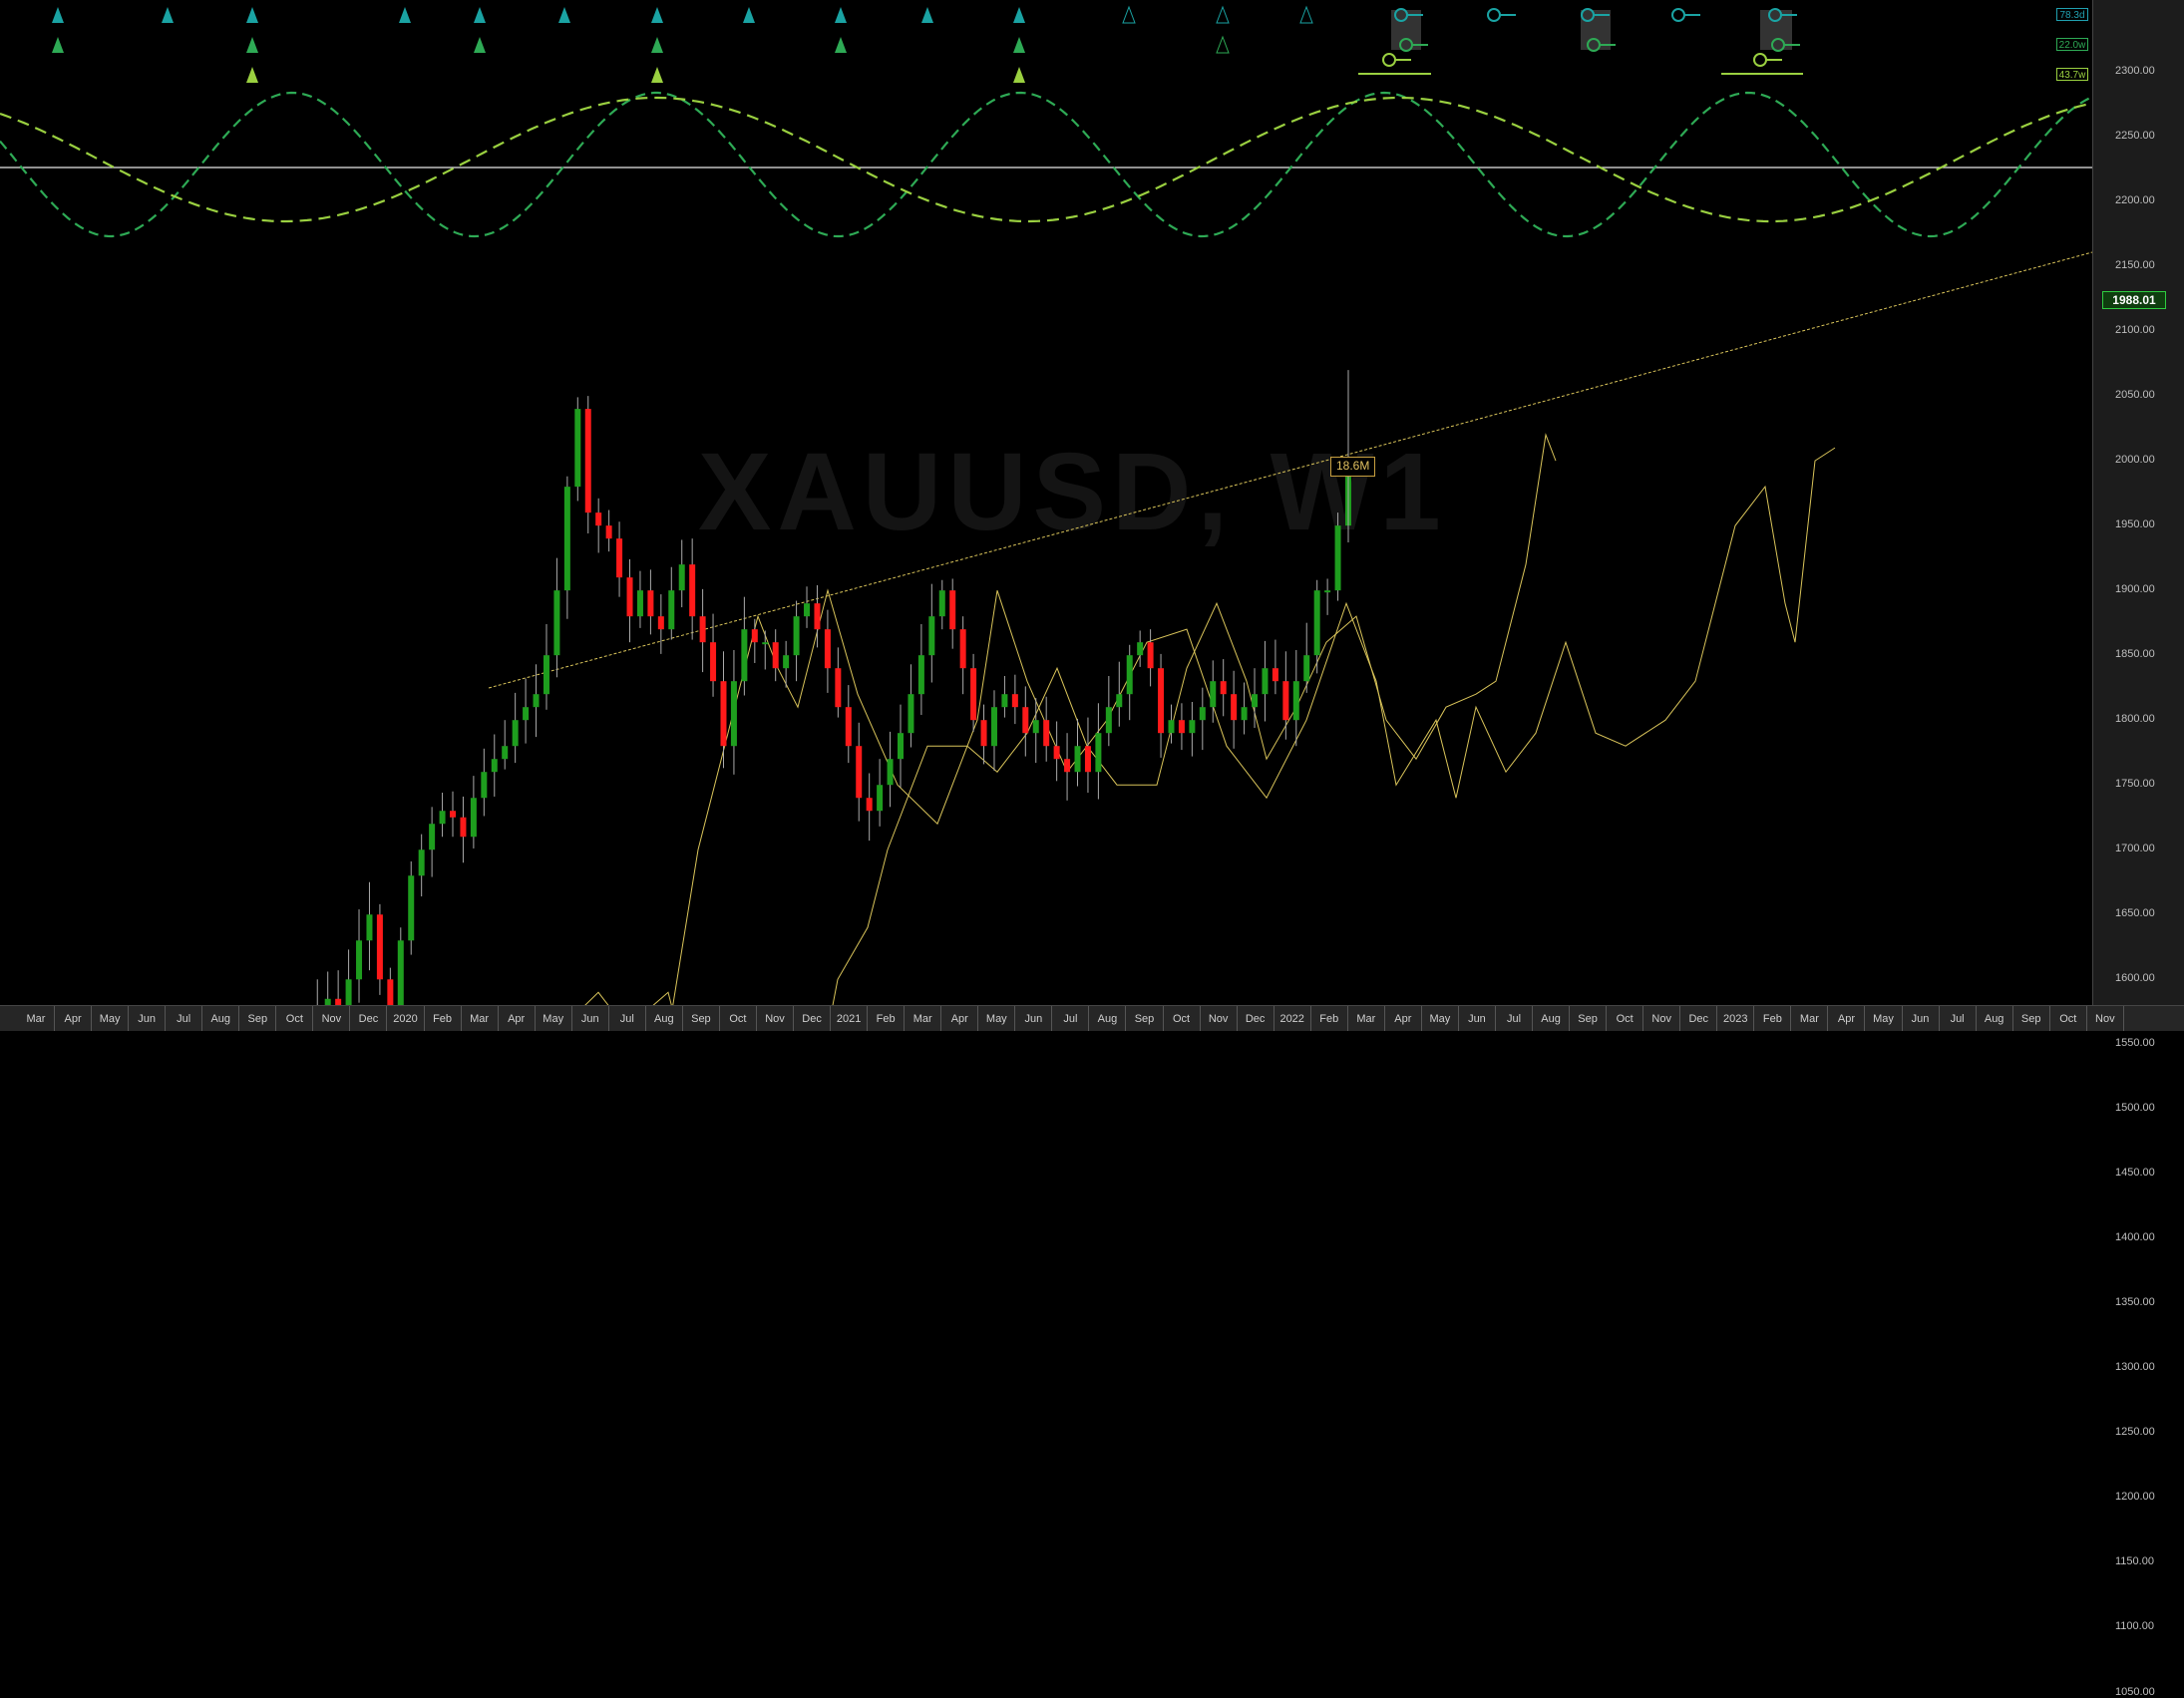 The image size is (2184, 1698). What do you see at coordinates (1588, 1019) in the screenshot?
I see `time-tick-label: Sep` at bounding box center [1588, 1019].